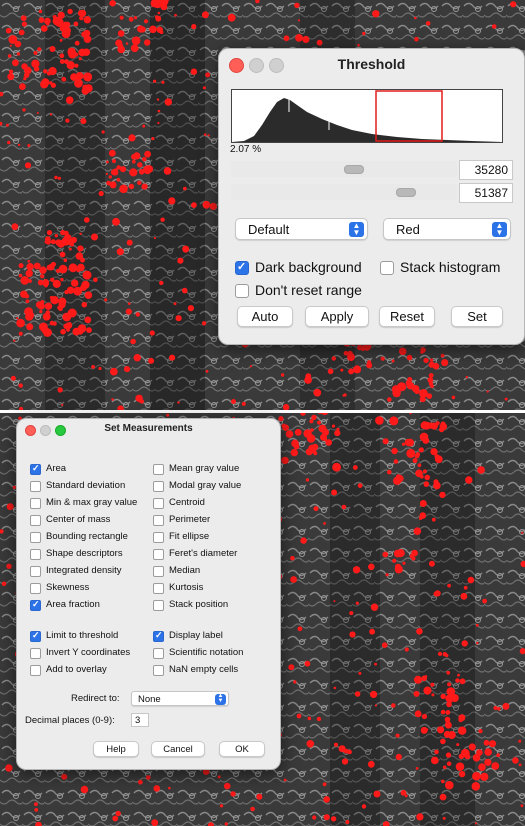 The width and height of the screenshot is (525, 826). I want to click on max-threshold-slider, so click(344, 192).